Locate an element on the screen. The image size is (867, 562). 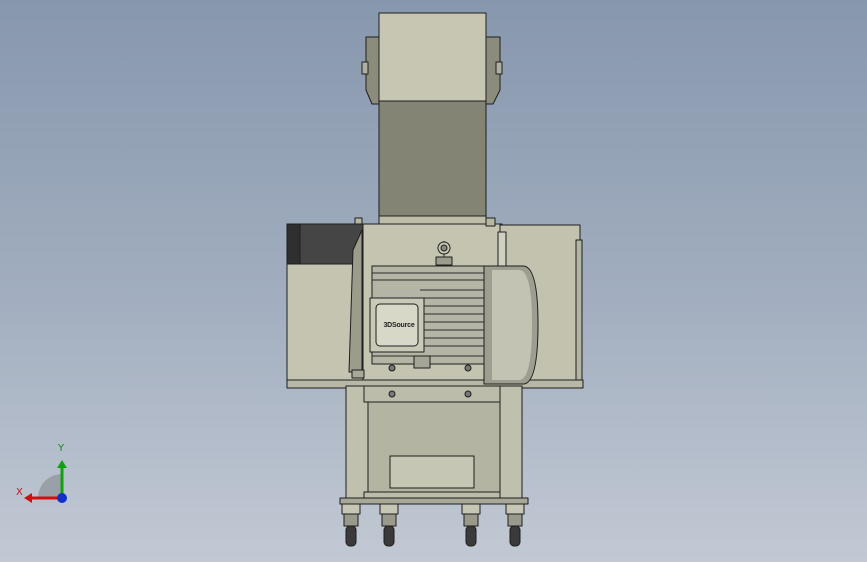
x-axis-arrowhead-icon is located at coordinates (28, 498).